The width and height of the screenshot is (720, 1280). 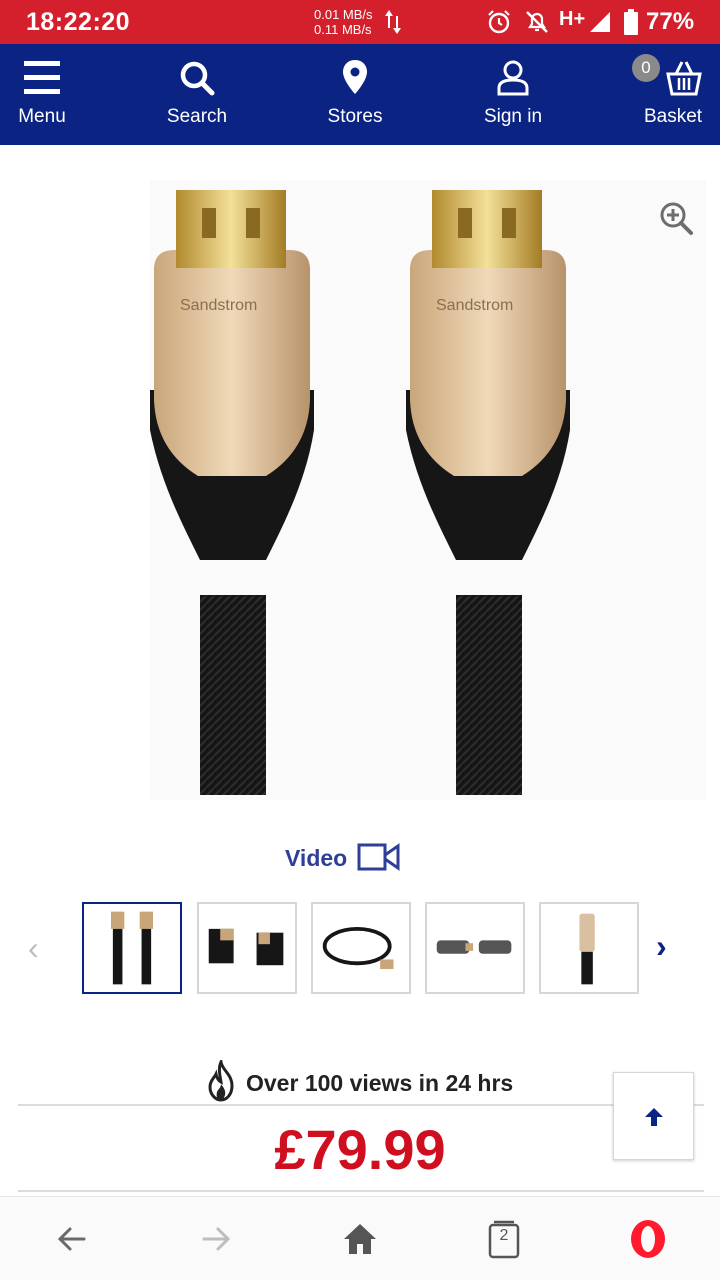 I want to click on zoom-in-icon, so click(x=676, y=218).